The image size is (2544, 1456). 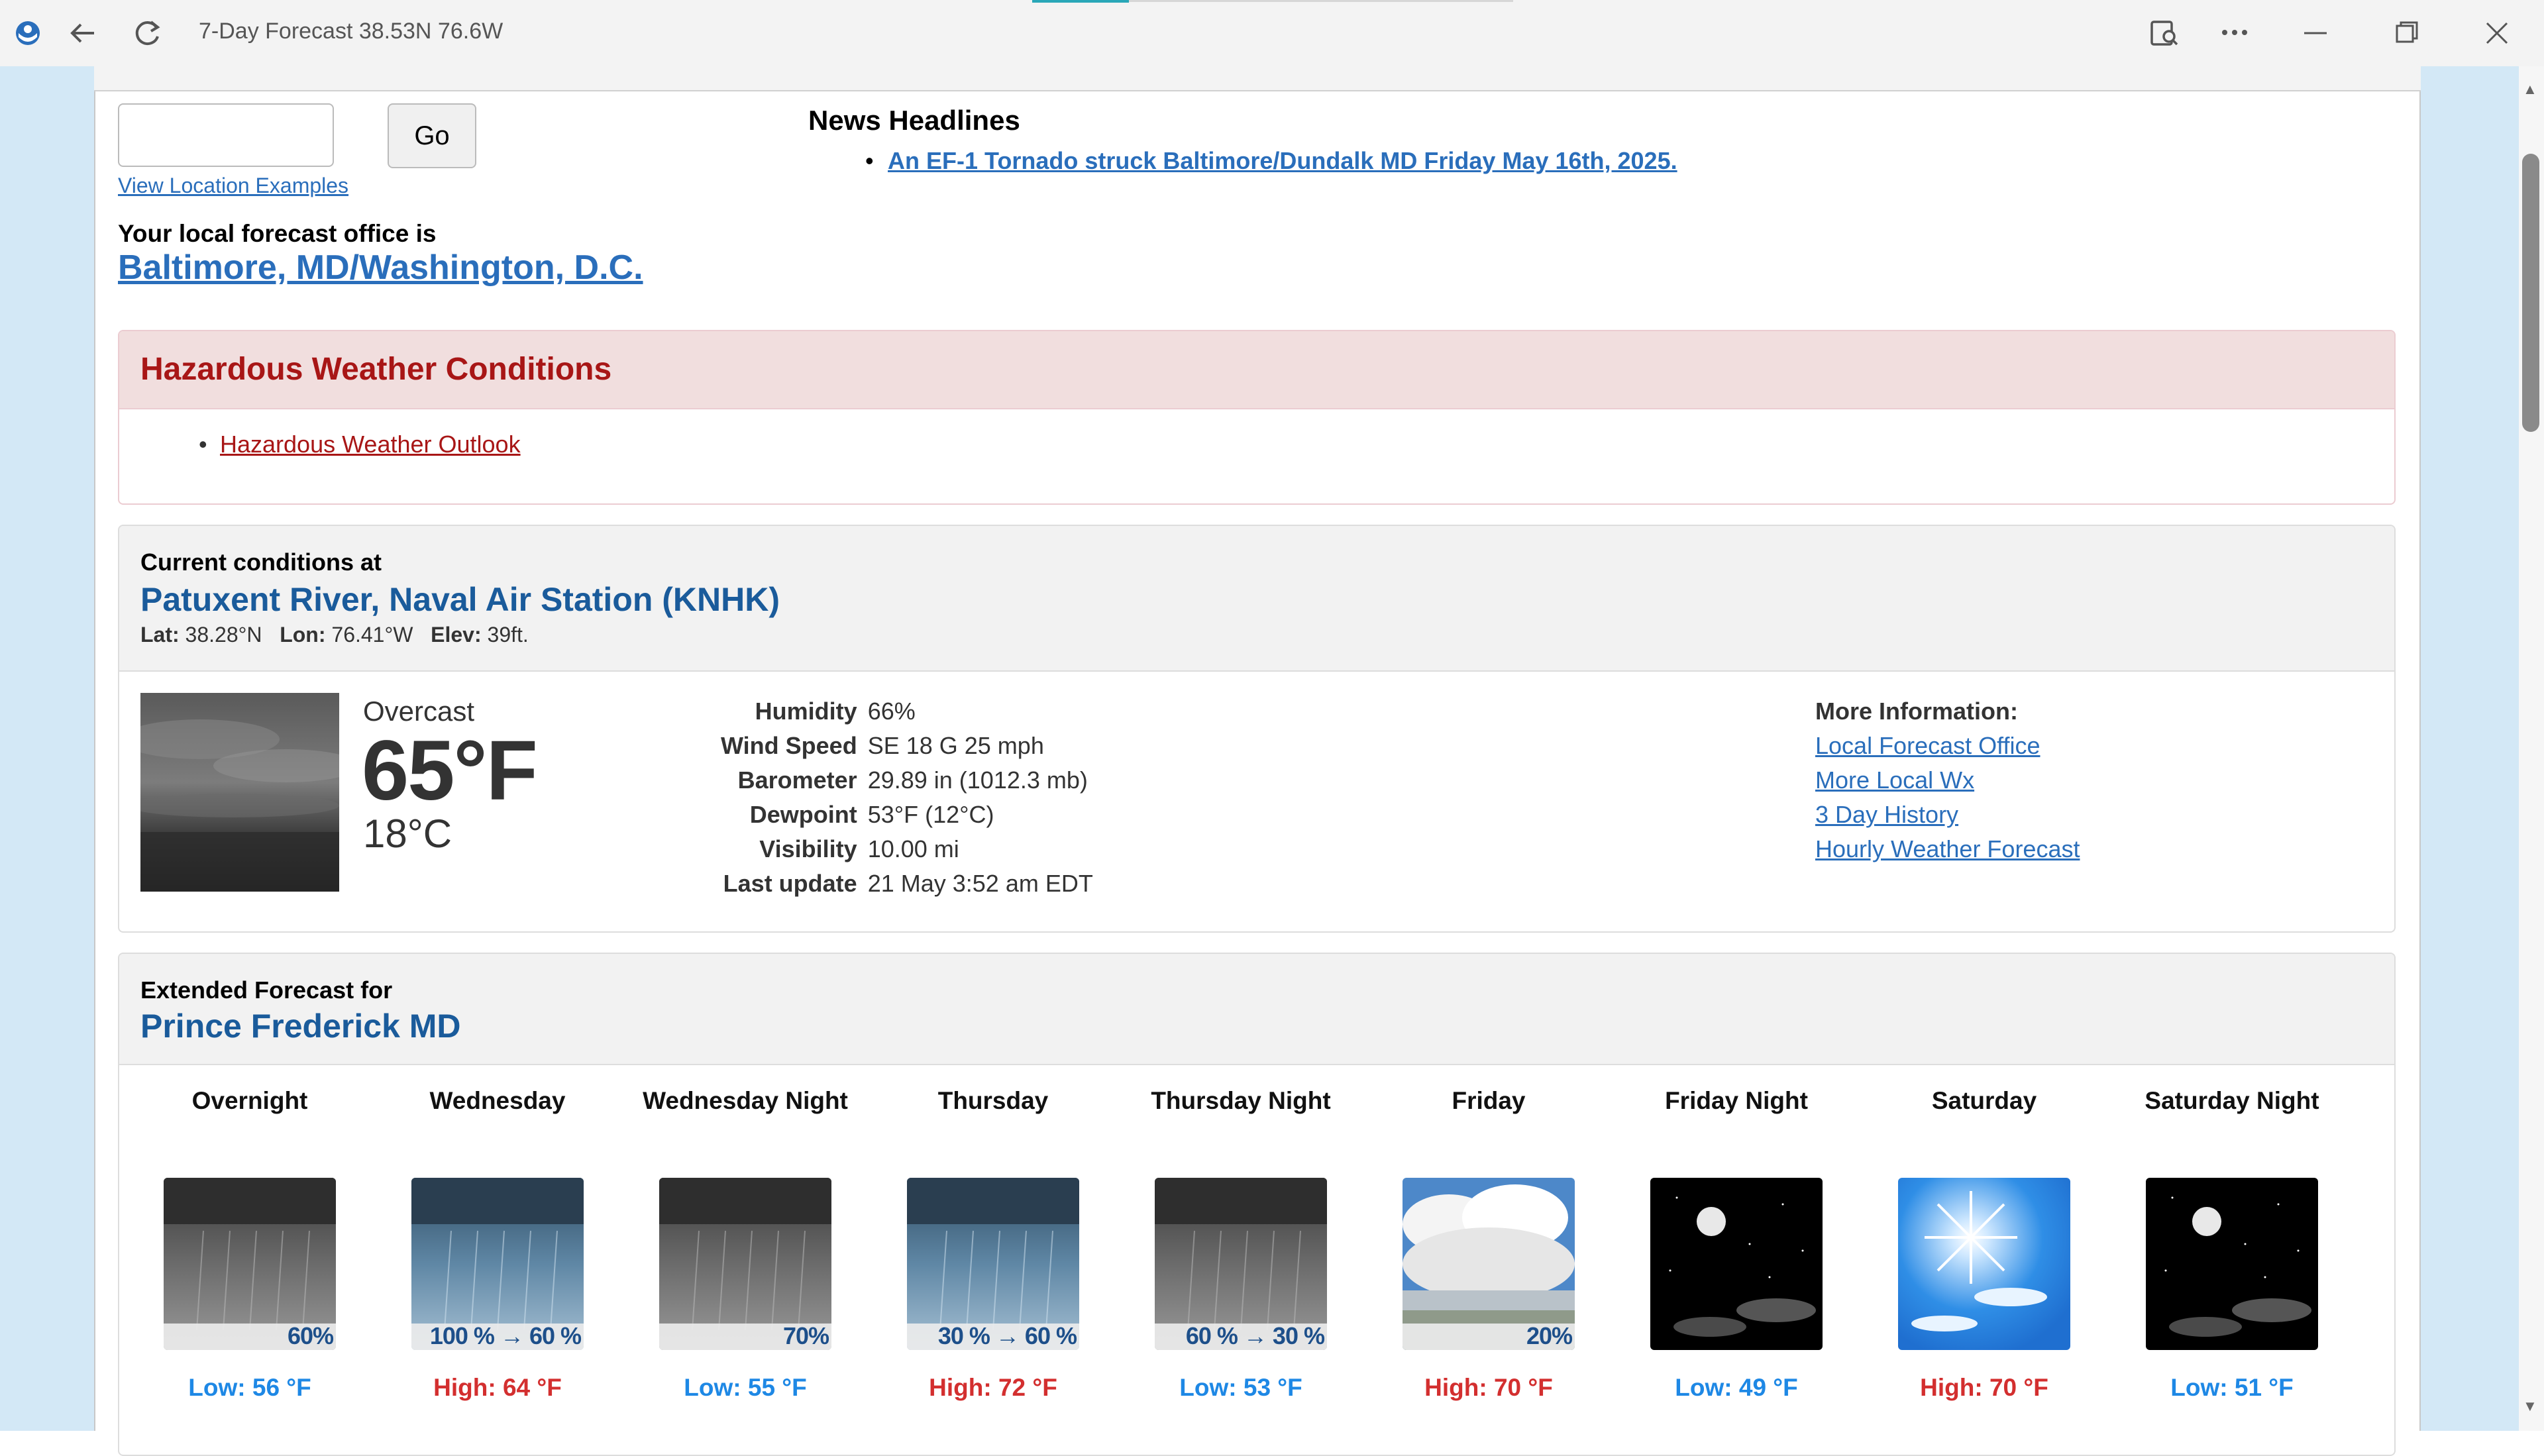 I want to click on forecast-period: Saturday Night Low: 51 °F, so click(x=2232, y=1243).